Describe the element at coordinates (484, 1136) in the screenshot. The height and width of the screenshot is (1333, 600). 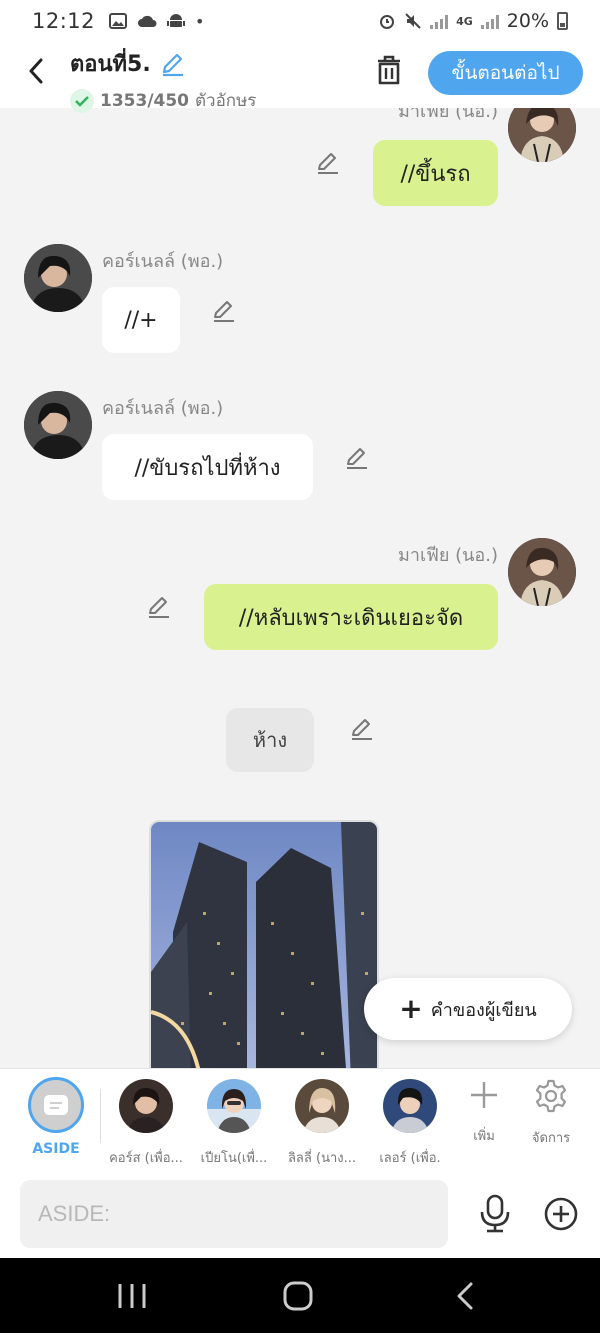
I see `add-label: เพิ่ม` at that location.